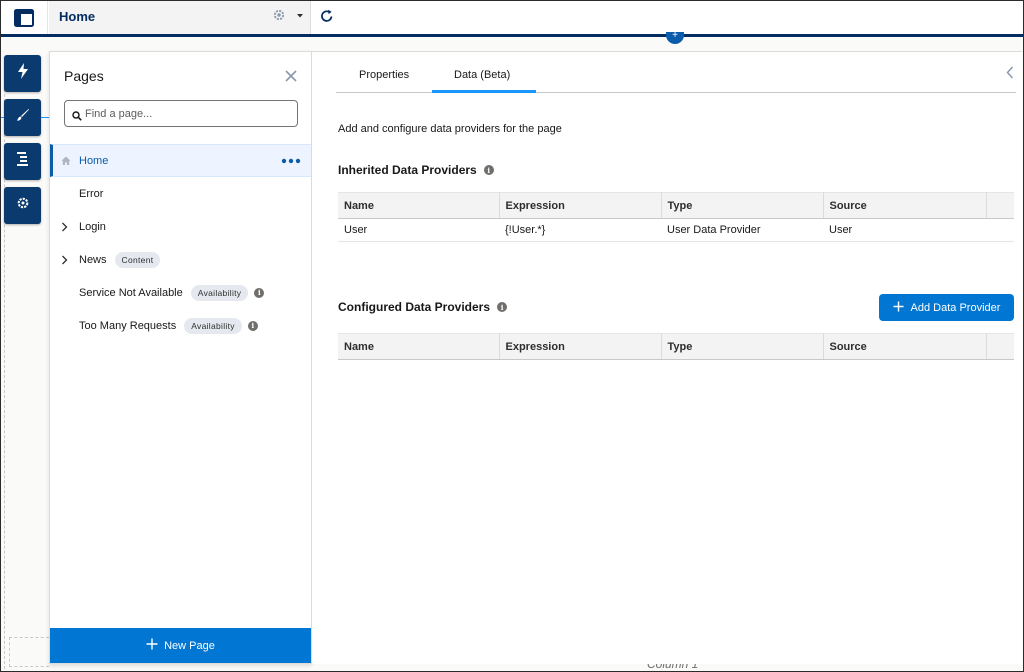 This screenshot has width=1024, height=672. Describe the element at coordinates (414, 307) in the screenshot. I see `section-heading: Configured Data Providers` at that location.